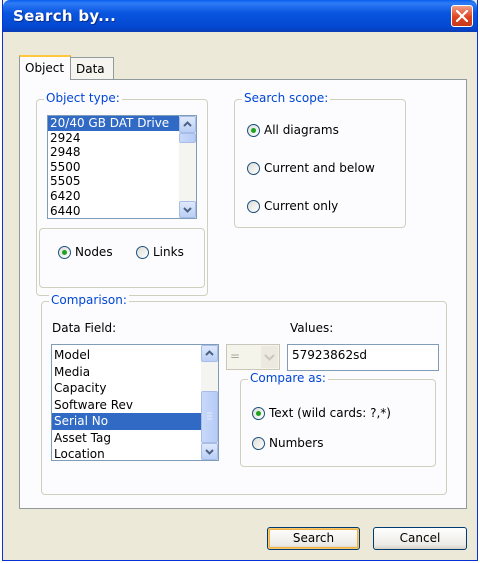 The width and height of the screenshot is (480, 563). What do you see at coordinates (135, 438) in the screenshot?
I see `data-field-item: Asset Tag` at bounding box center [135, 438].